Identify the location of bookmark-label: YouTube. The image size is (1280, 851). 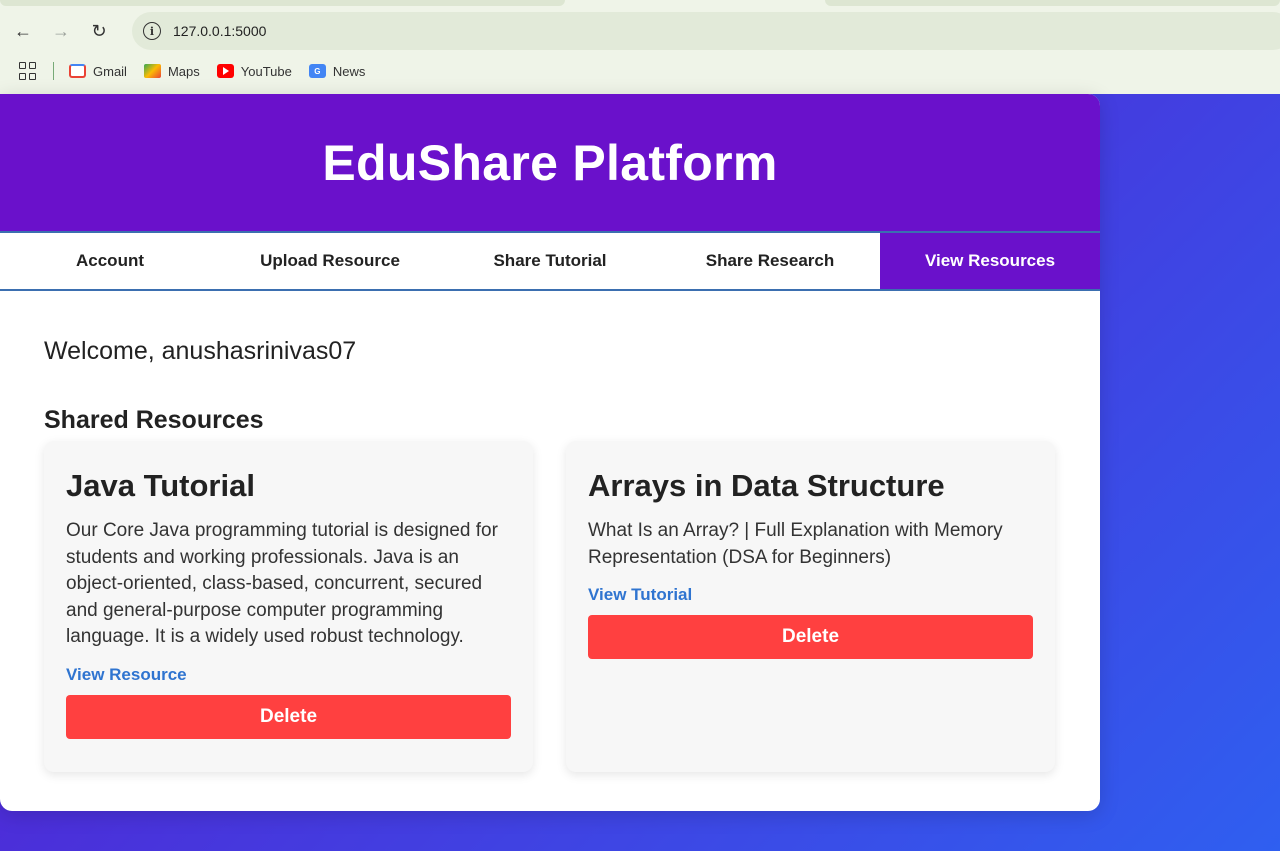
(266, 71).